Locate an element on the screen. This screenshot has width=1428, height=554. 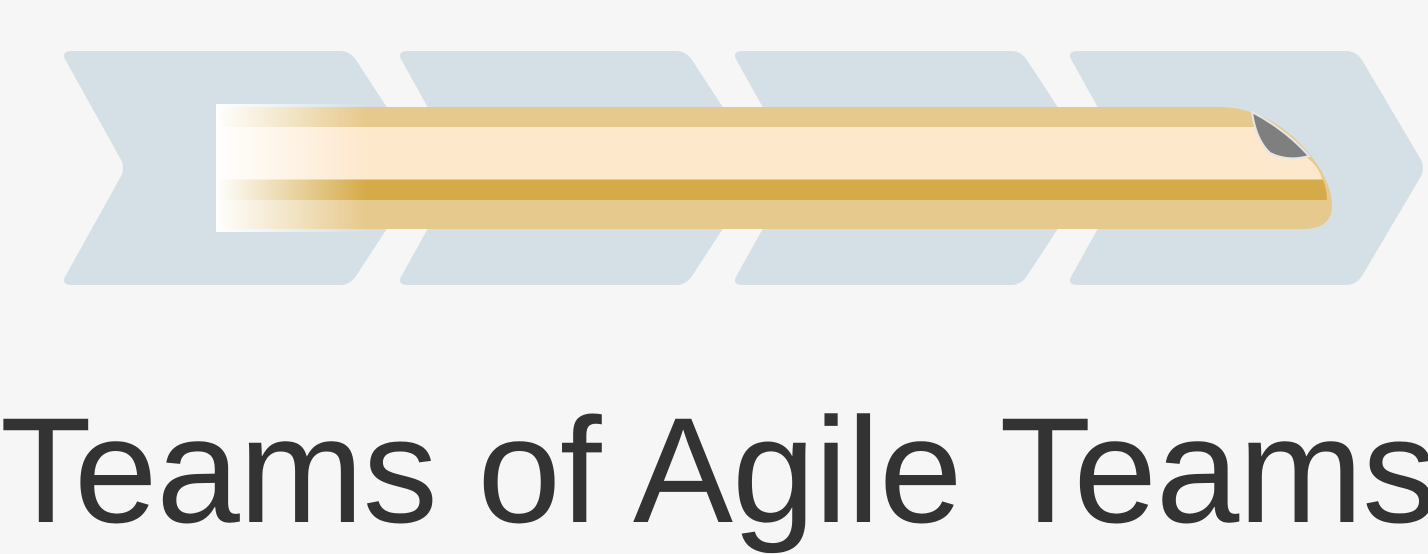
train-light-band is located at coordinates (770, 153).